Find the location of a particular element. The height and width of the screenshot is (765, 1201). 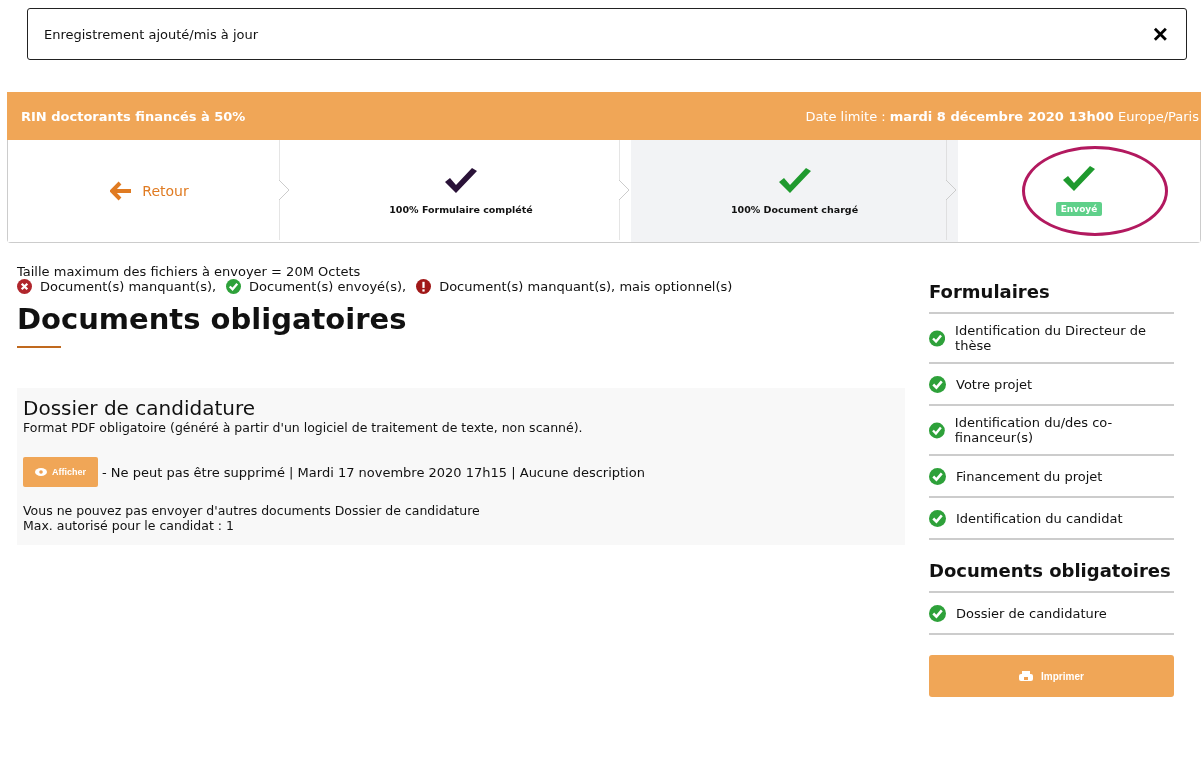

document-note: Vous ne pouvez pas envoyer d'autres documents Dossier de candidature is located at coordinates (252, 510).